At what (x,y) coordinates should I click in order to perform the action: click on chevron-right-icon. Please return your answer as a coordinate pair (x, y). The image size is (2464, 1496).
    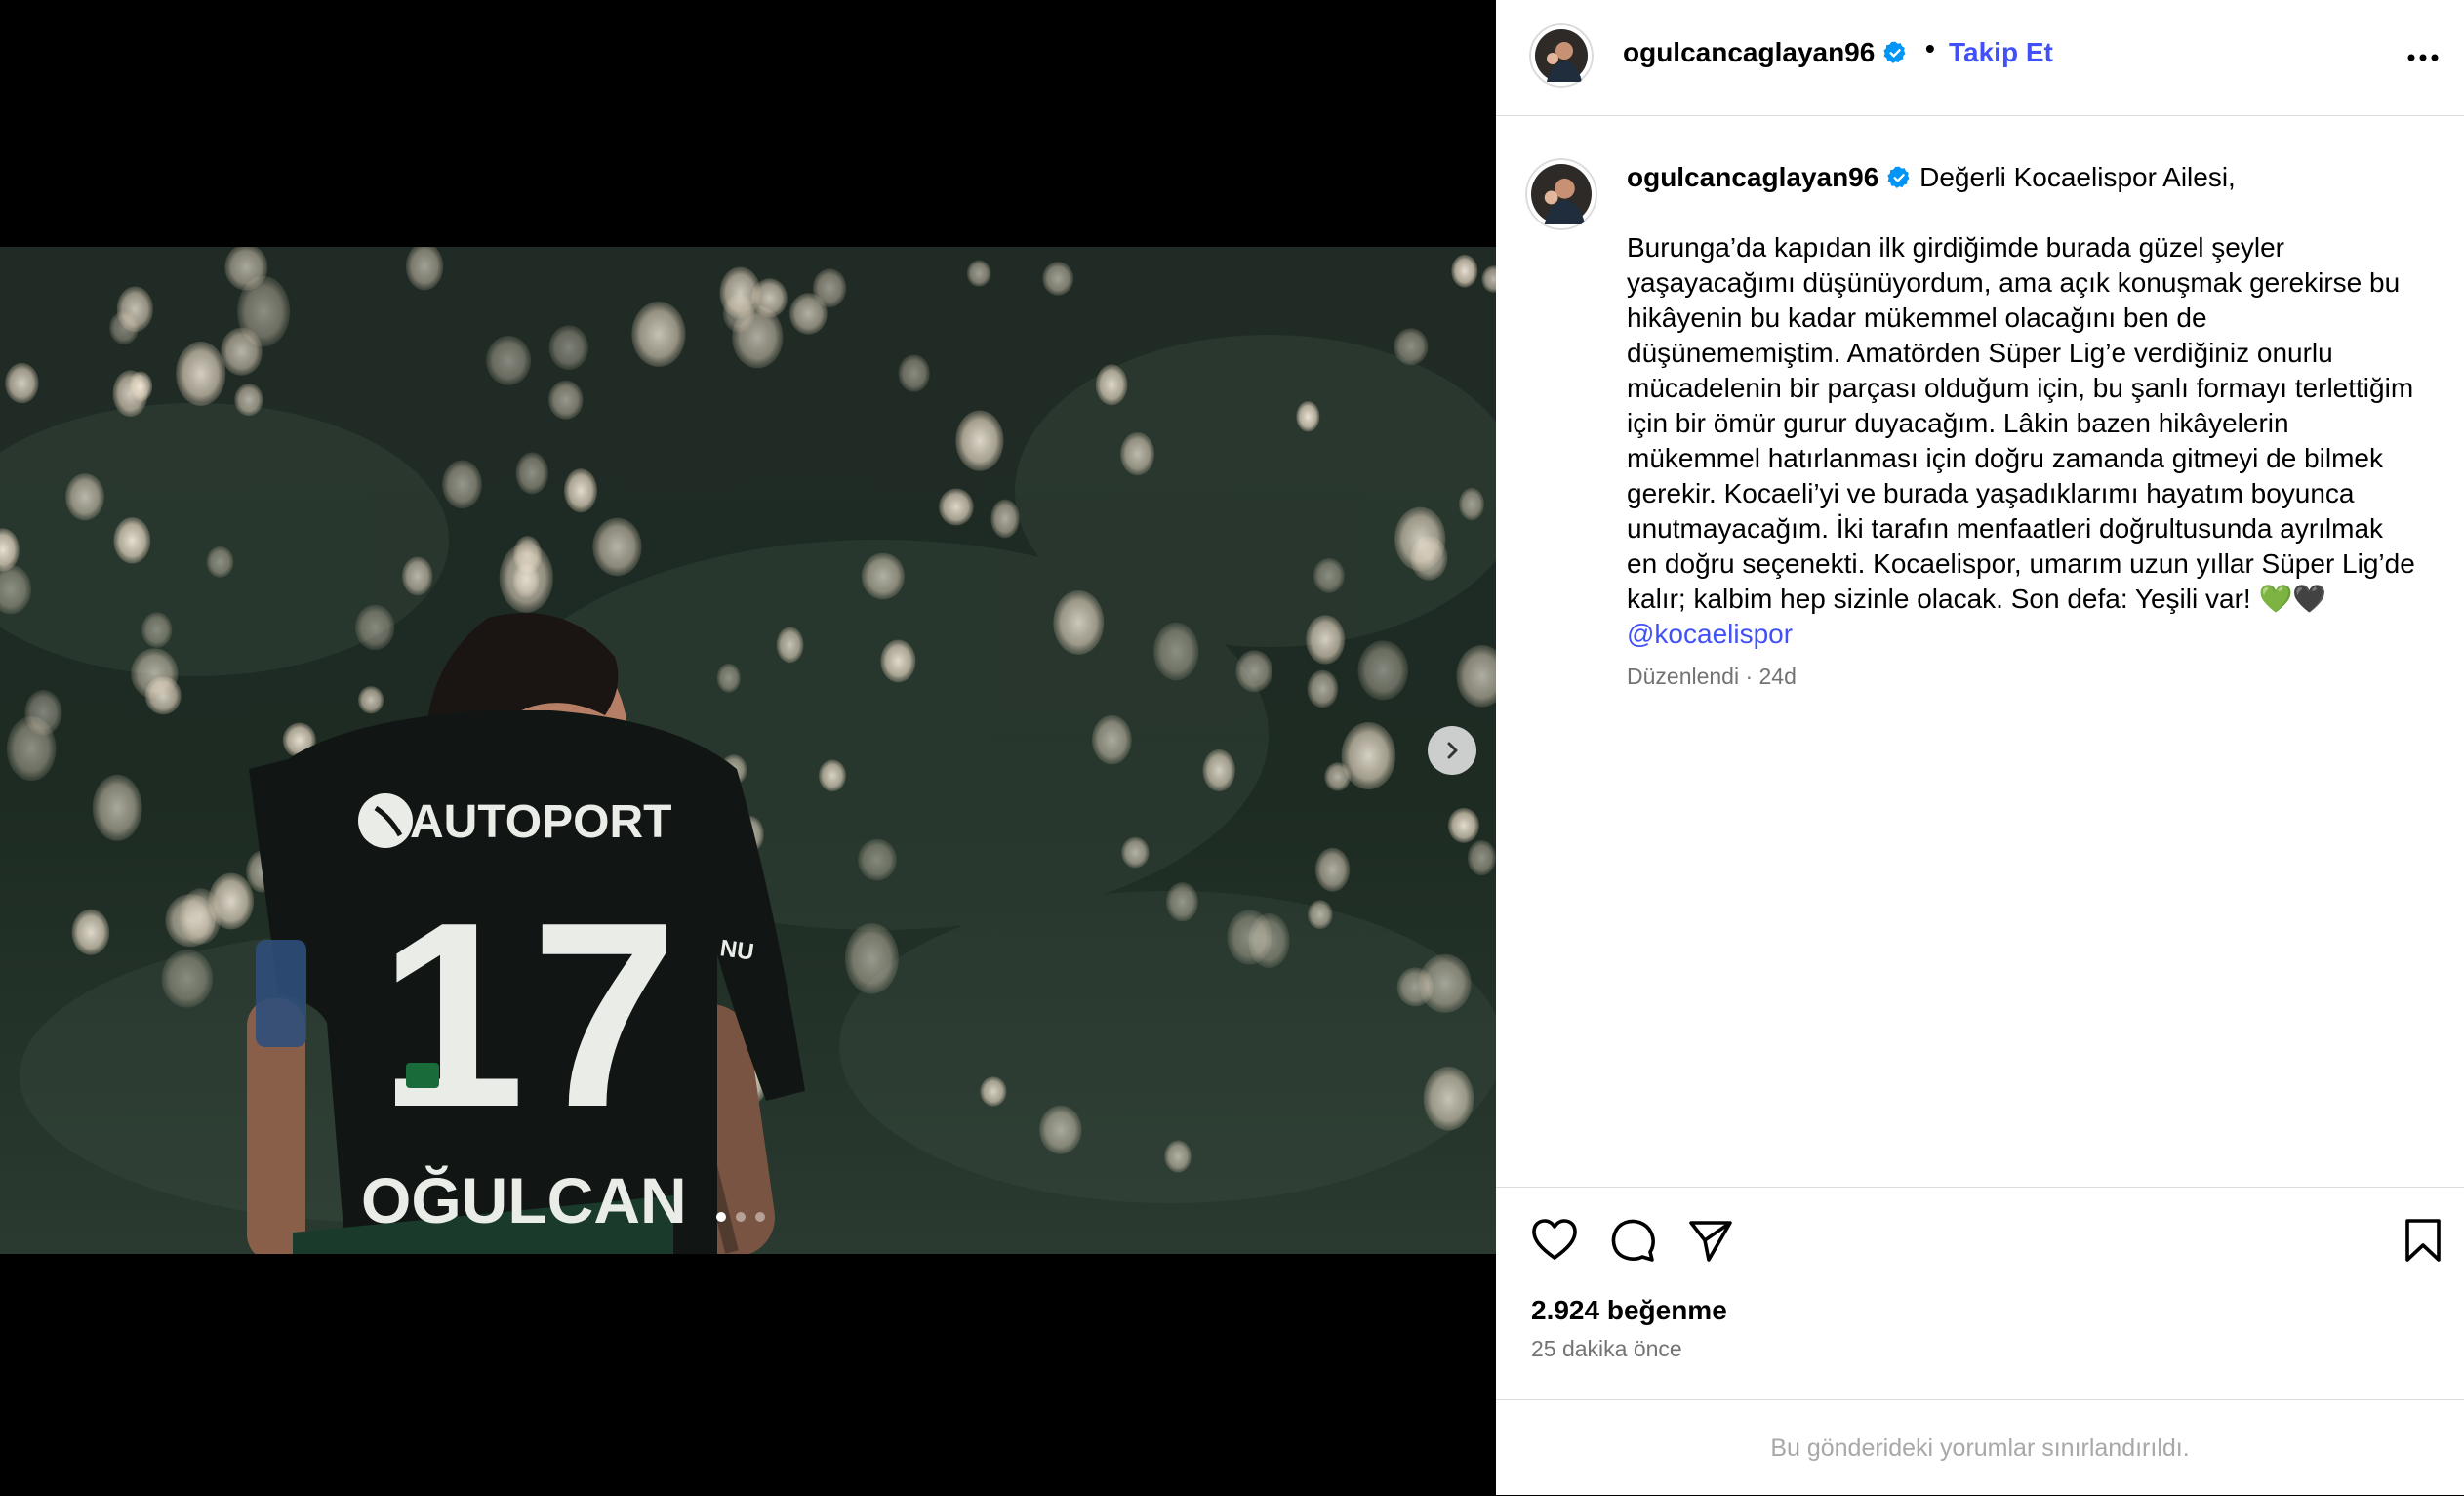
    Looking at the image, I should click on (1452, 750).